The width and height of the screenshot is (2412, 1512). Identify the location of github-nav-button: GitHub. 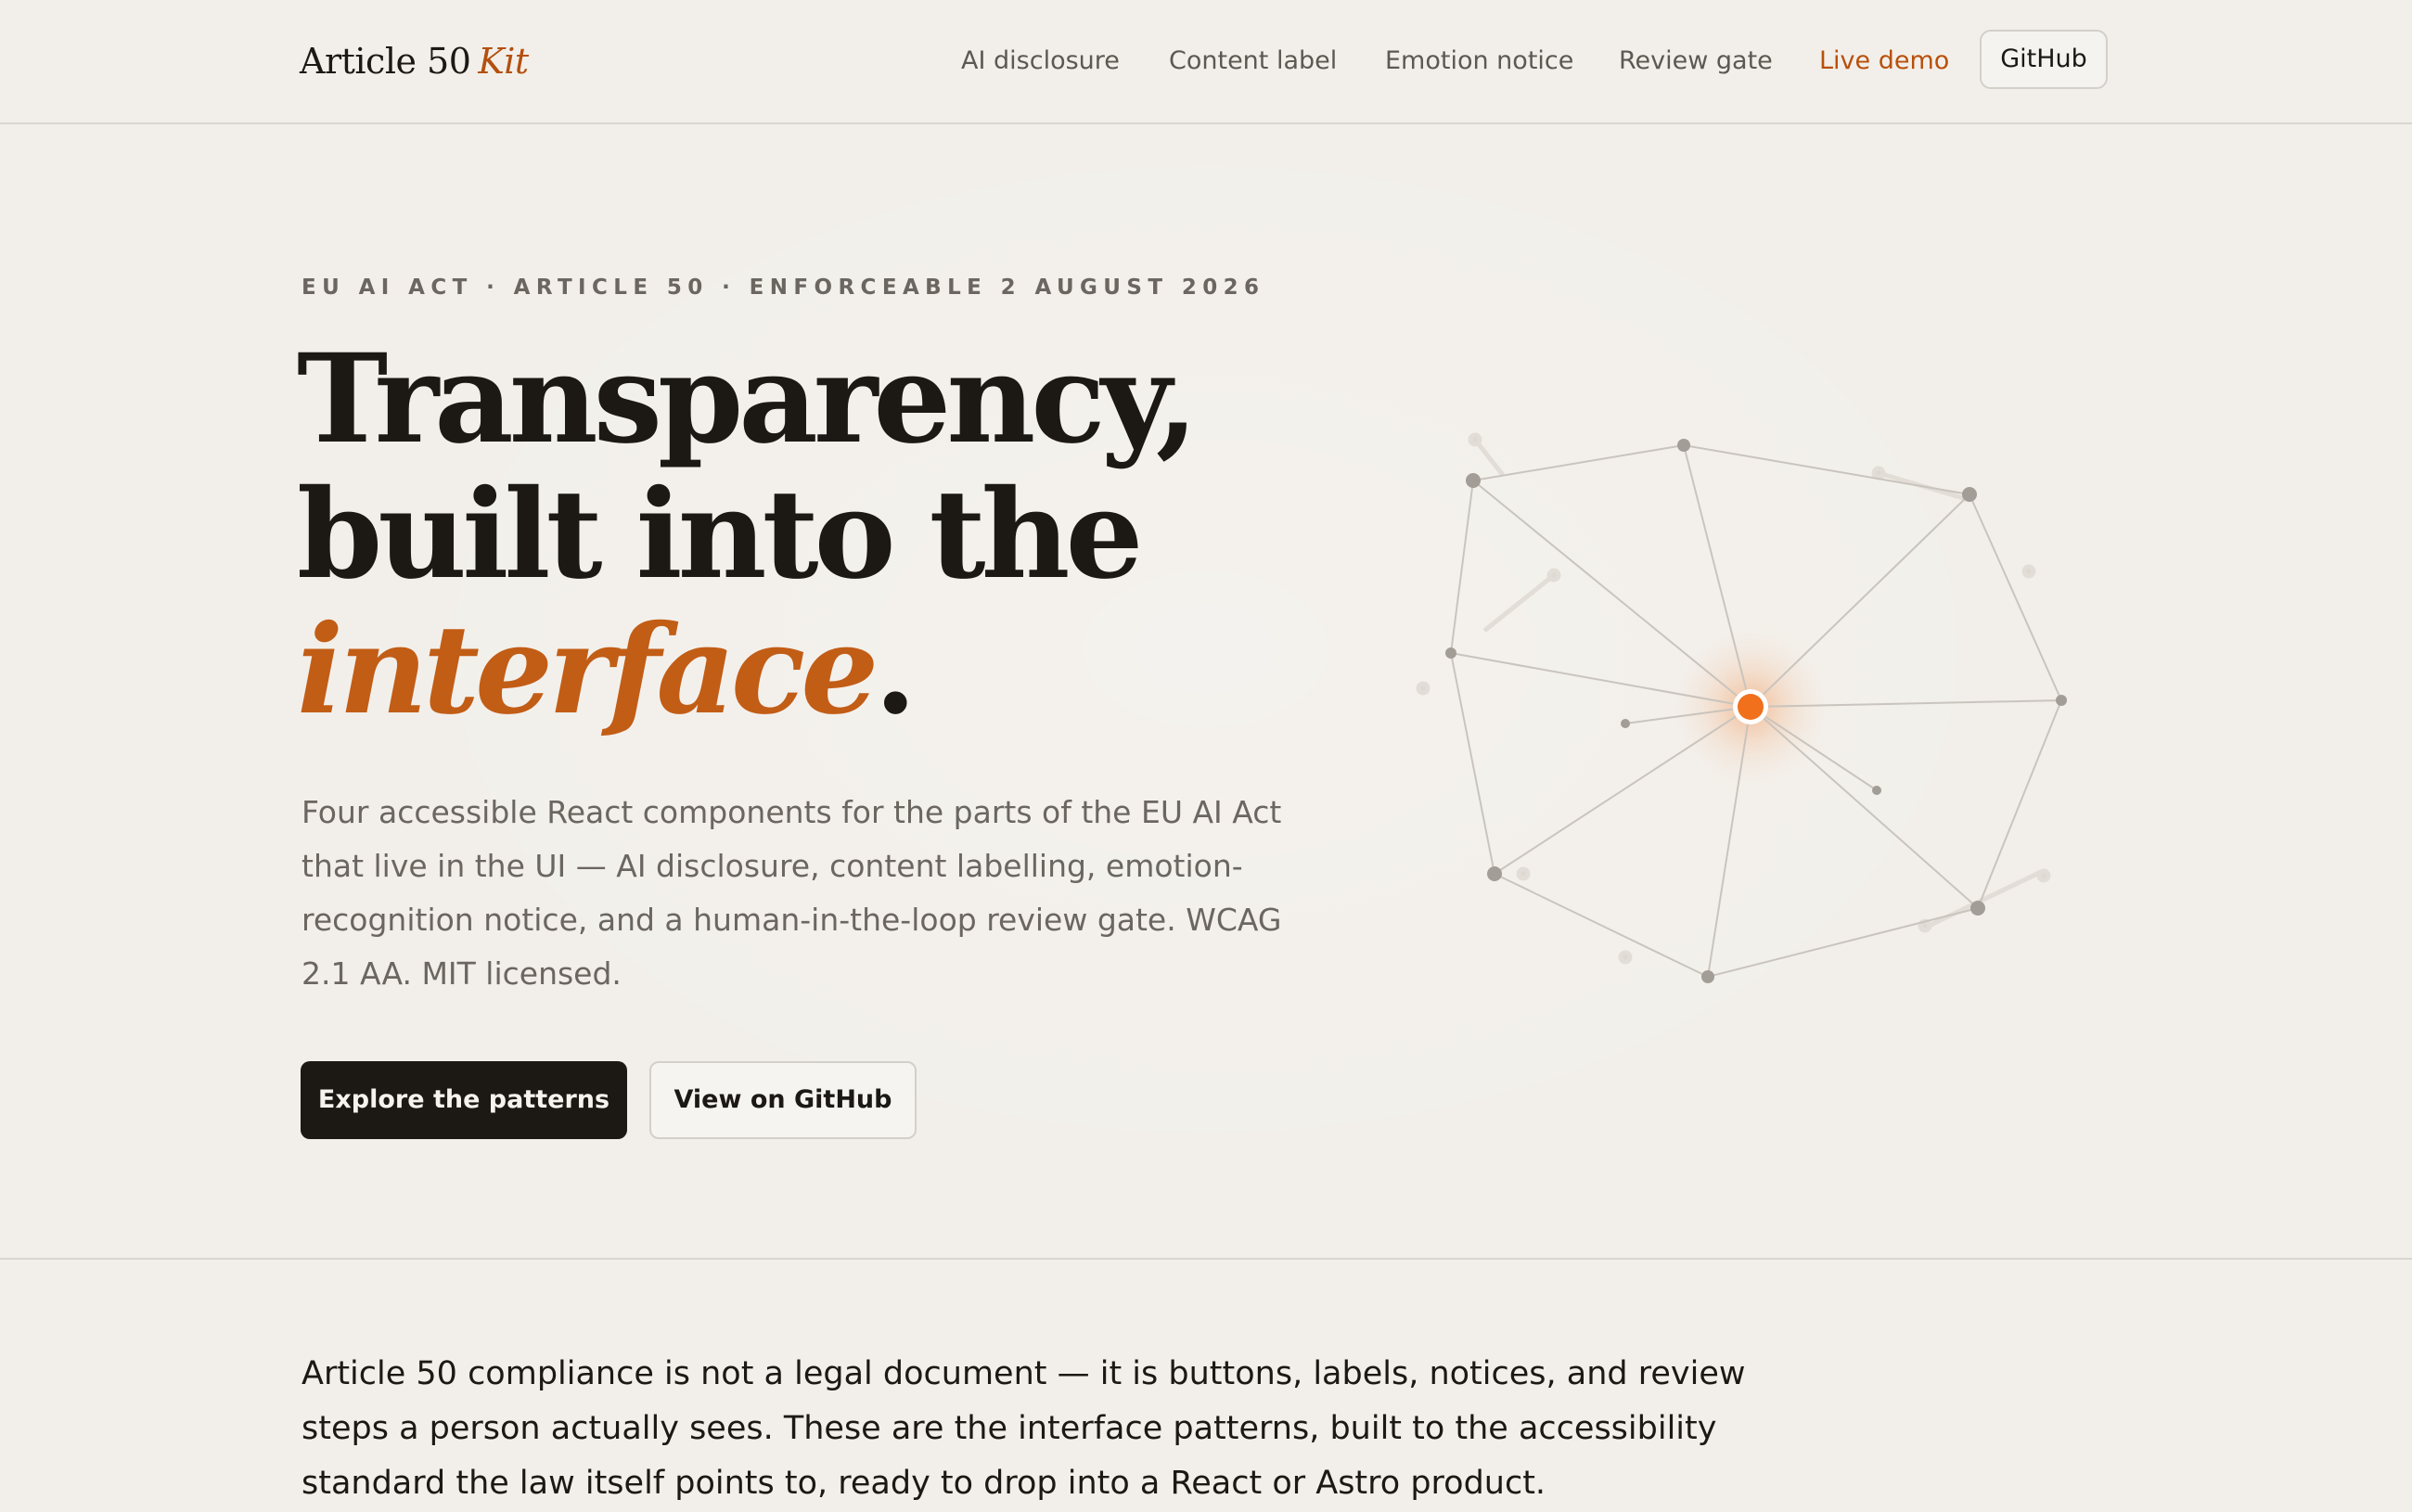
(2044, 59).